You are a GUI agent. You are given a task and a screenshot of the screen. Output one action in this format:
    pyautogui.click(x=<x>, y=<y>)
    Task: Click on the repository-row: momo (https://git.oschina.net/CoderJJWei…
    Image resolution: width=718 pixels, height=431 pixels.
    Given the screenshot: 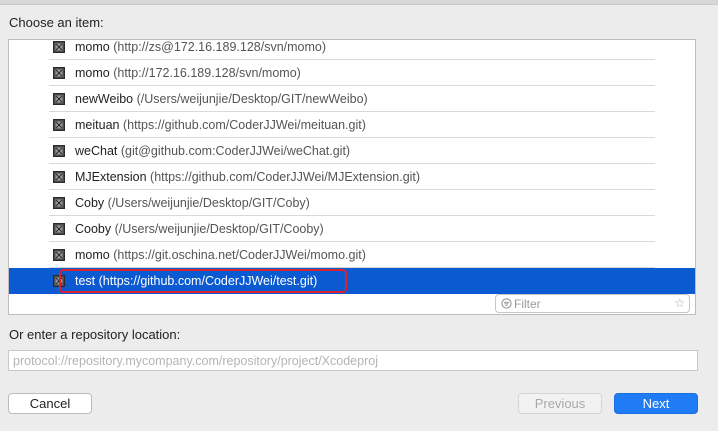 What is the action you would take?
    pyautogui.click(x=352, y=255)
    